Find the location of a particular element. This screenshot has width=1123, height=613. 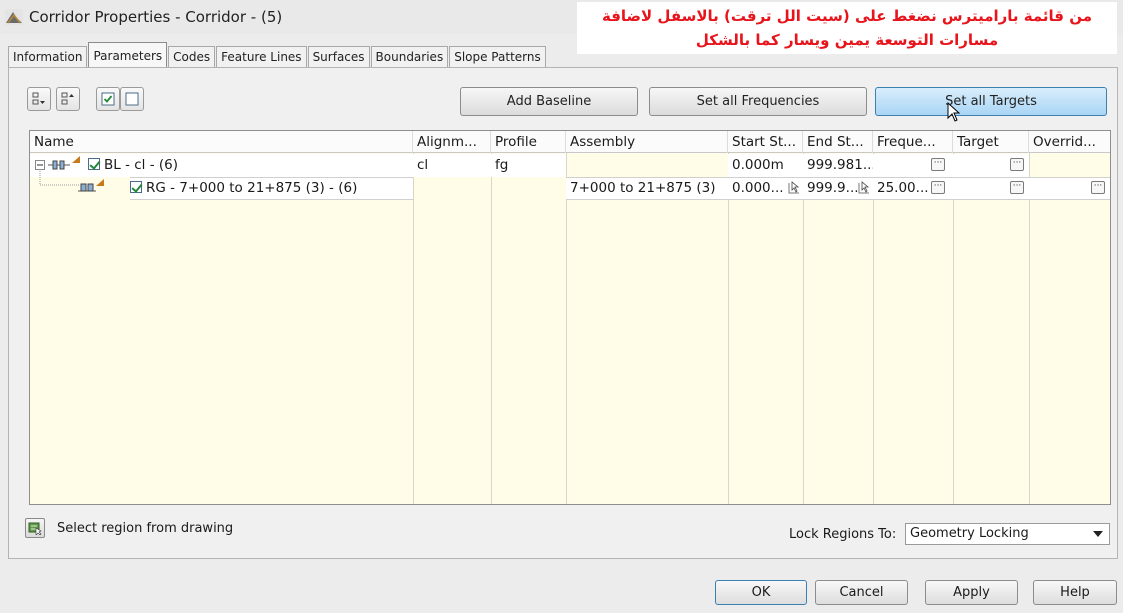

corridor-app-icon is located at coordinates (14, 17).